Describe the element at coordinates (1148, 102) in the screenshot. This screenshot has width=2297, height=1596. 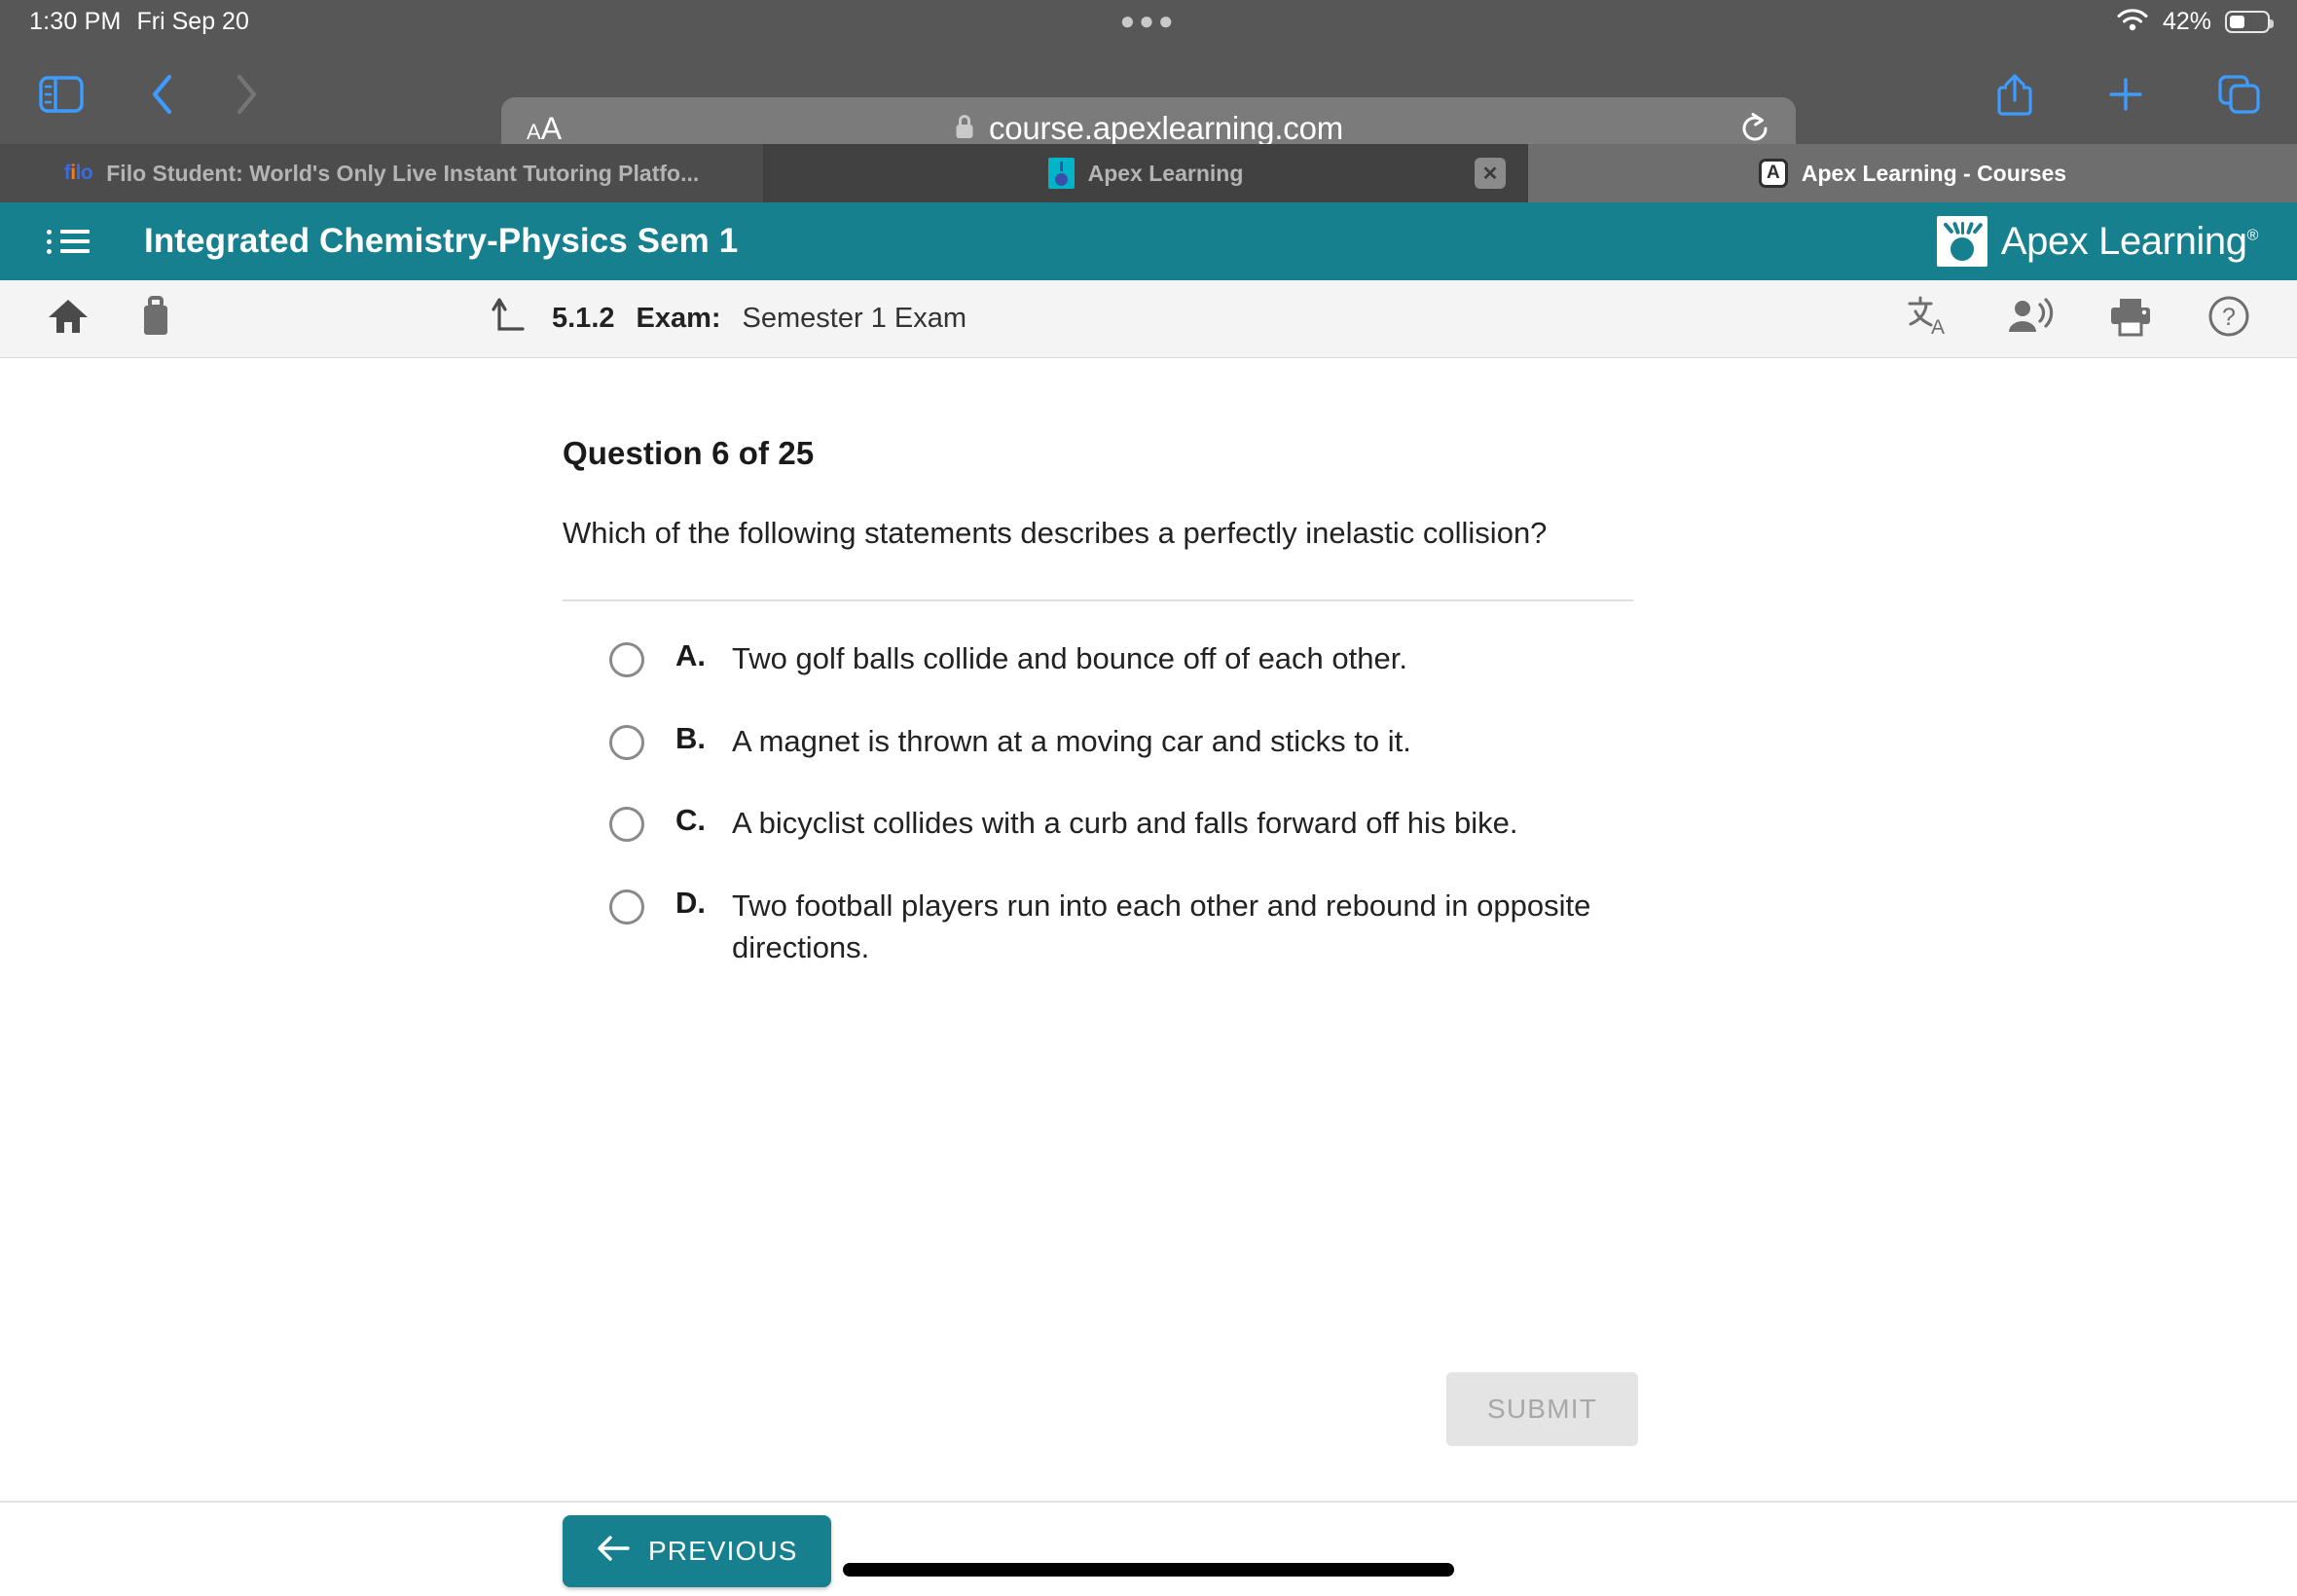
I see `safari-toolbar: AA course.apexlearning.com` at that location.